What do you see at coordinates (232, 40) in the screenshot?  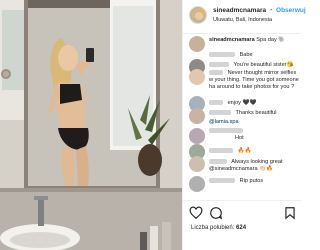 I see `caption-username: sineadmcnamara` at bounding box center [232, 40].